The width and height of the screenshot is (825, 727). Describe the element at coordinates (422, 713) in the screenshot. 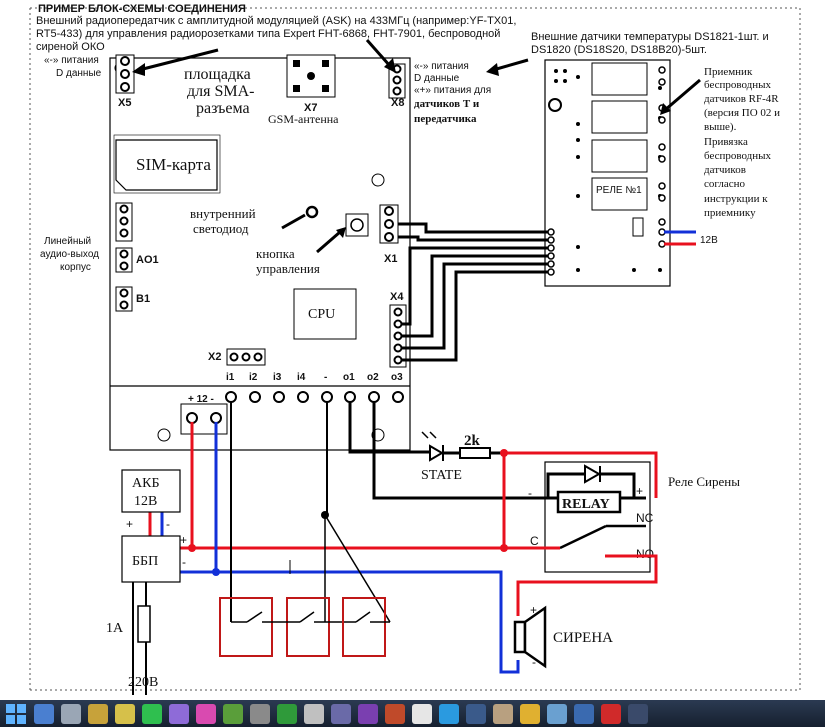

I see `cursor-icon` at that location.